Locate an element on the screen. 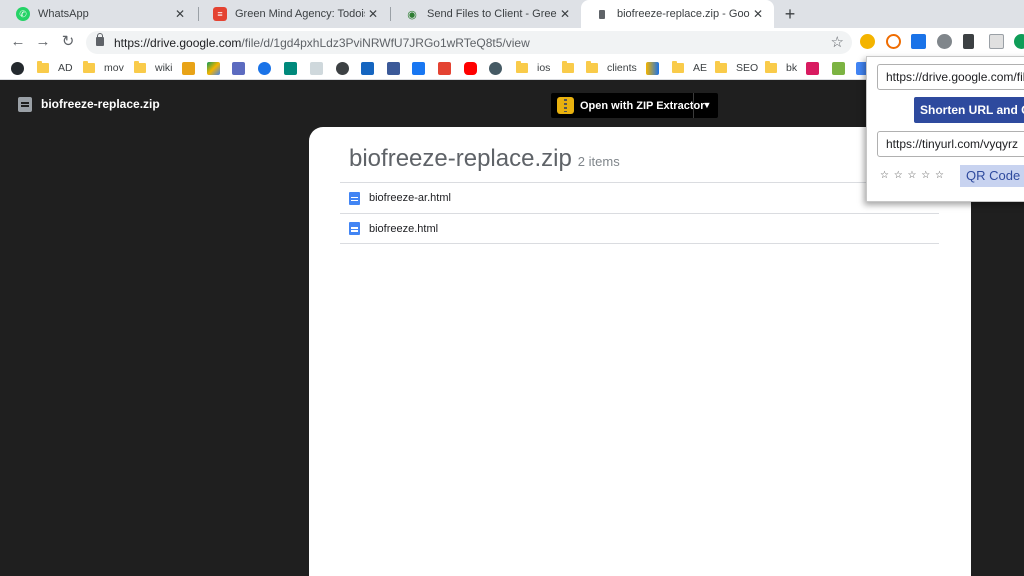 The width and height of the screenshot is (1024, 576). bookmark-label: AD is located at coordinates (65, 68).